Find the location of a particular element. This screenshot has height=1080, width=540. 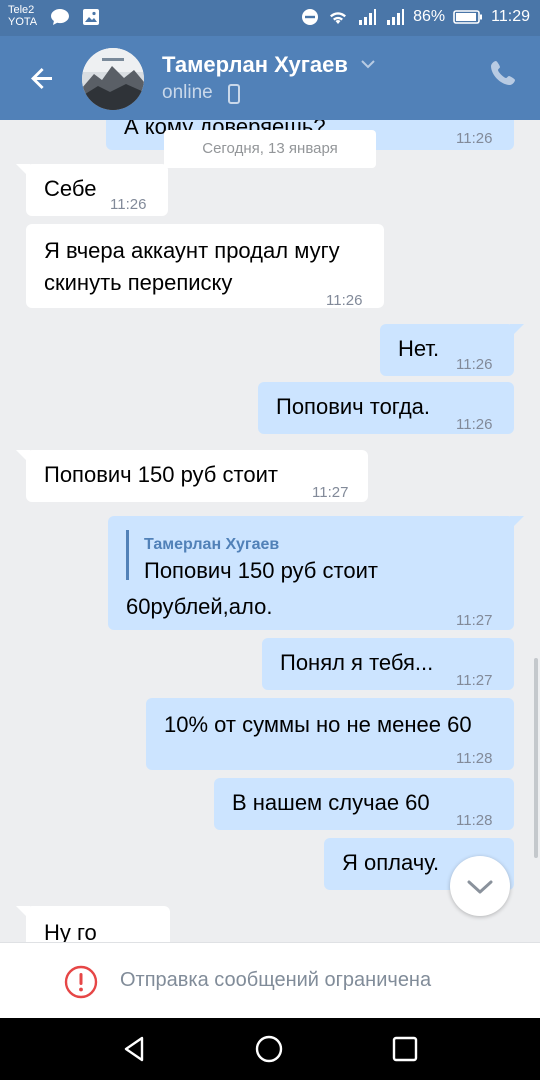

signal-icon-sim2 is located at coordinates (396, 17).